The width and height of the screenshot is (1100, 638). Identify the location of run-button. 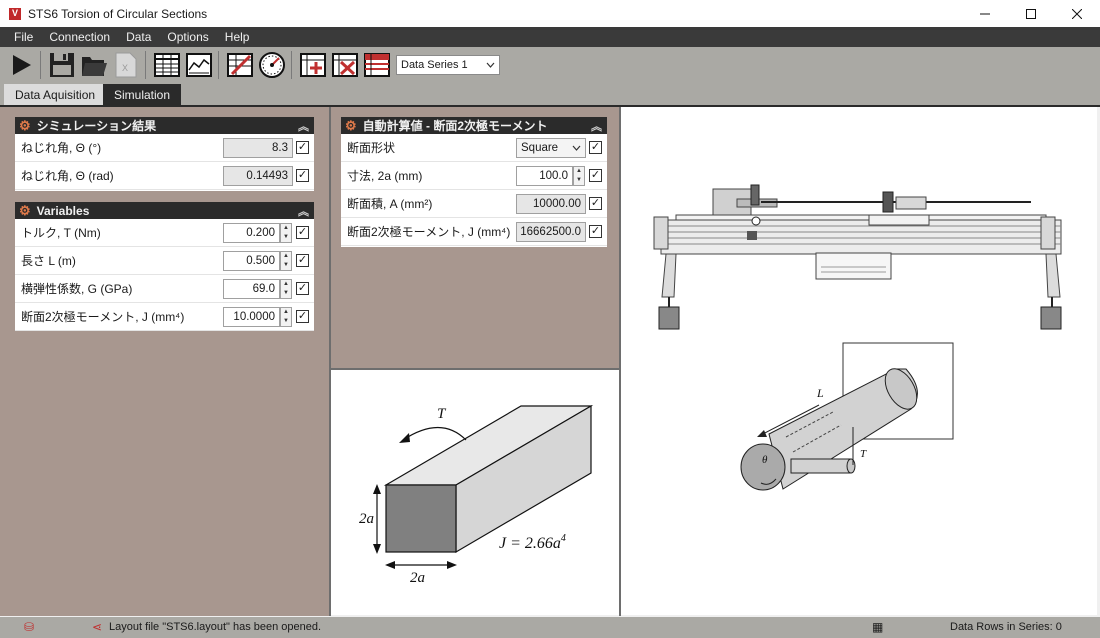
(21, 65).